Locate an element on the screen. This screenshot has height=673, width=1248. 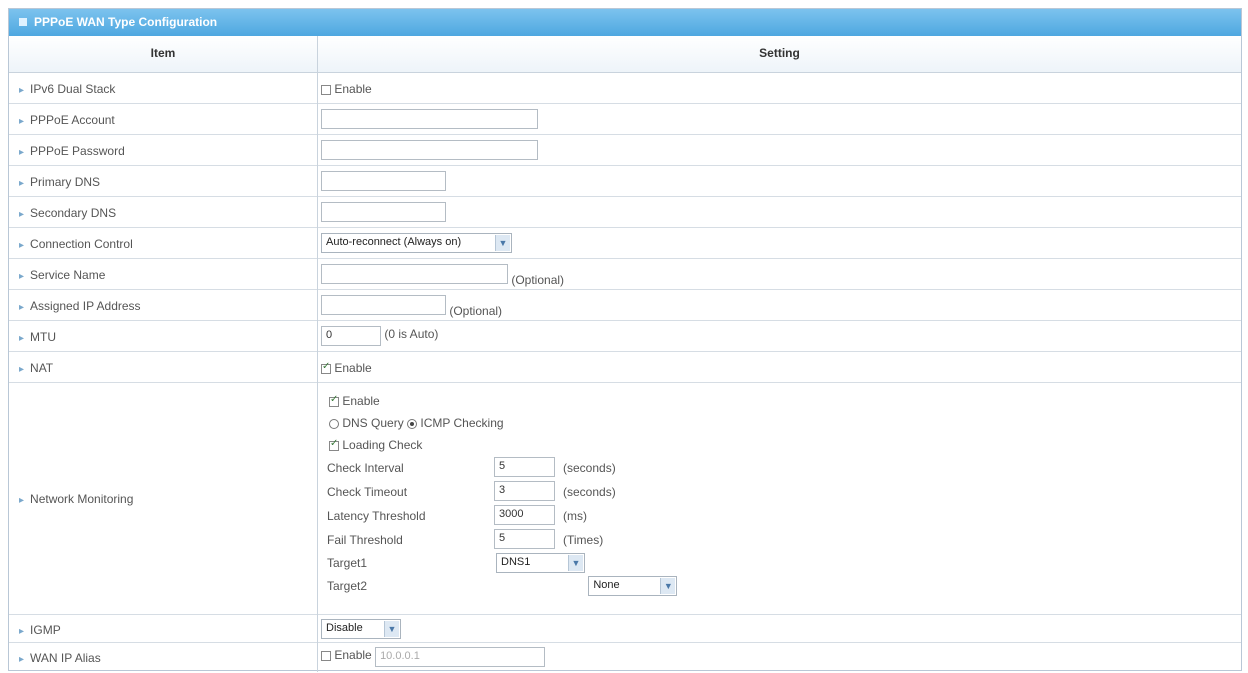
connection-control-select: Auto-reconnect (Always on) ▼ is located at coordinates (416, 243).